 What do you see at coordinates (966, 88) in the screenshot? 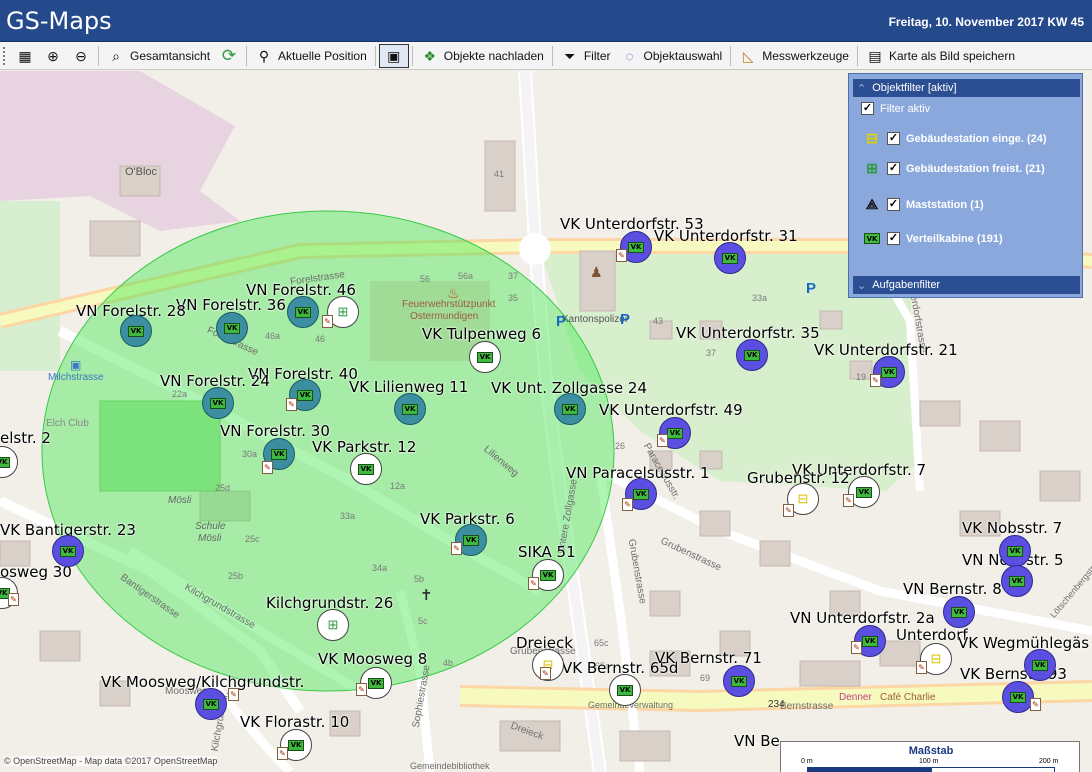
I see `objektfilter-header: ⌃ Objektfilter [aktiv]` at bounding box center [966, 88].